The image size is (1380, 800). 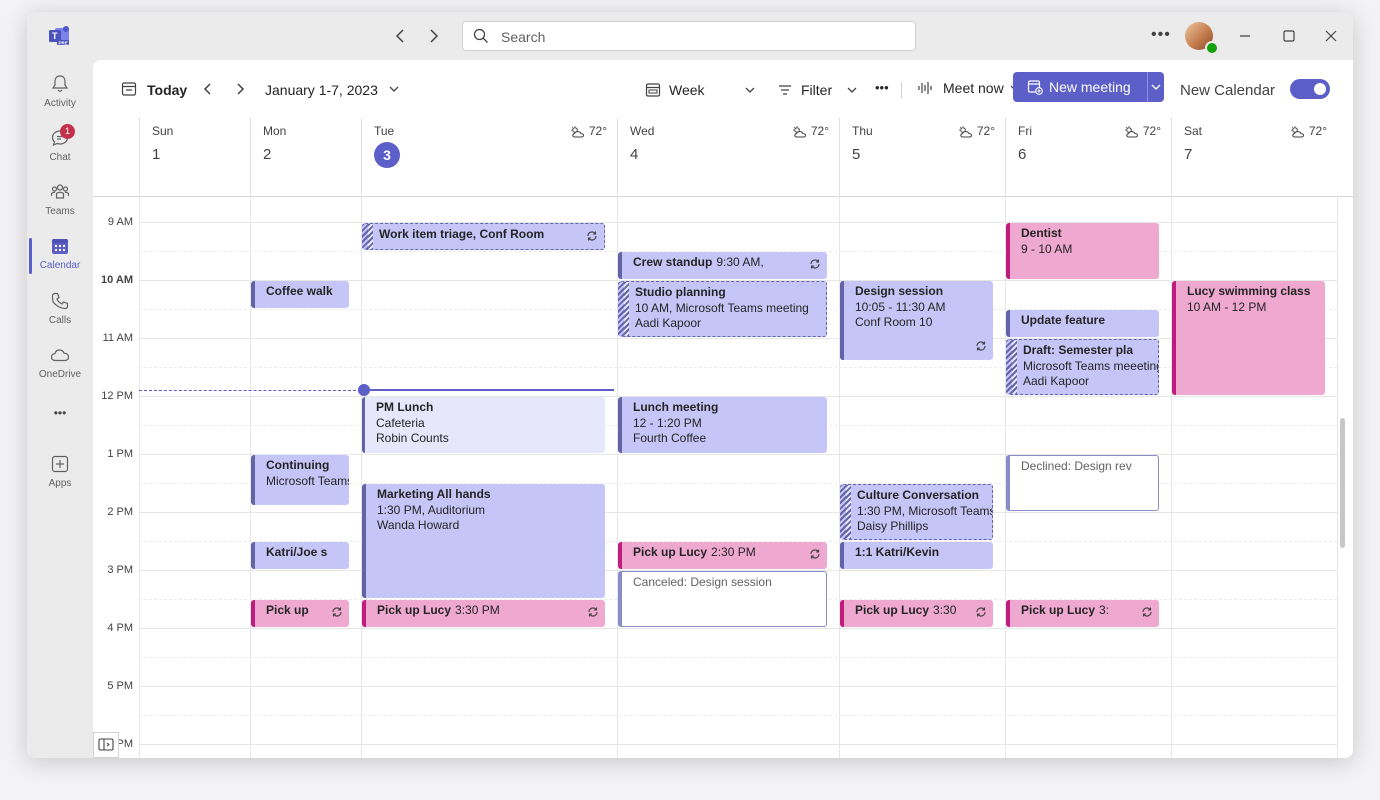 What do you see at coordinates (901, 90) in the screenshot?
I see `toolbar-divider` at bounding box center [901, 90].